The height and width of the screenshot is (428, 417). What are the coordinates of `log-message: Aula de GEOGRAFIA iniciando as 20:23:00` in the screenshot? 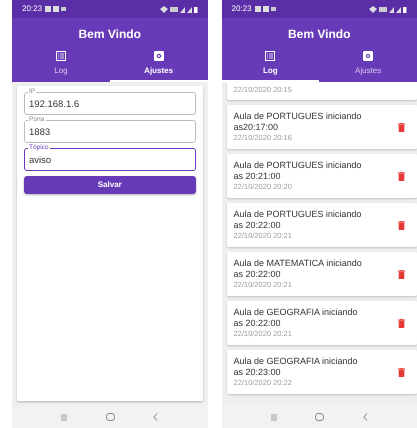 It's located at (296, 367).